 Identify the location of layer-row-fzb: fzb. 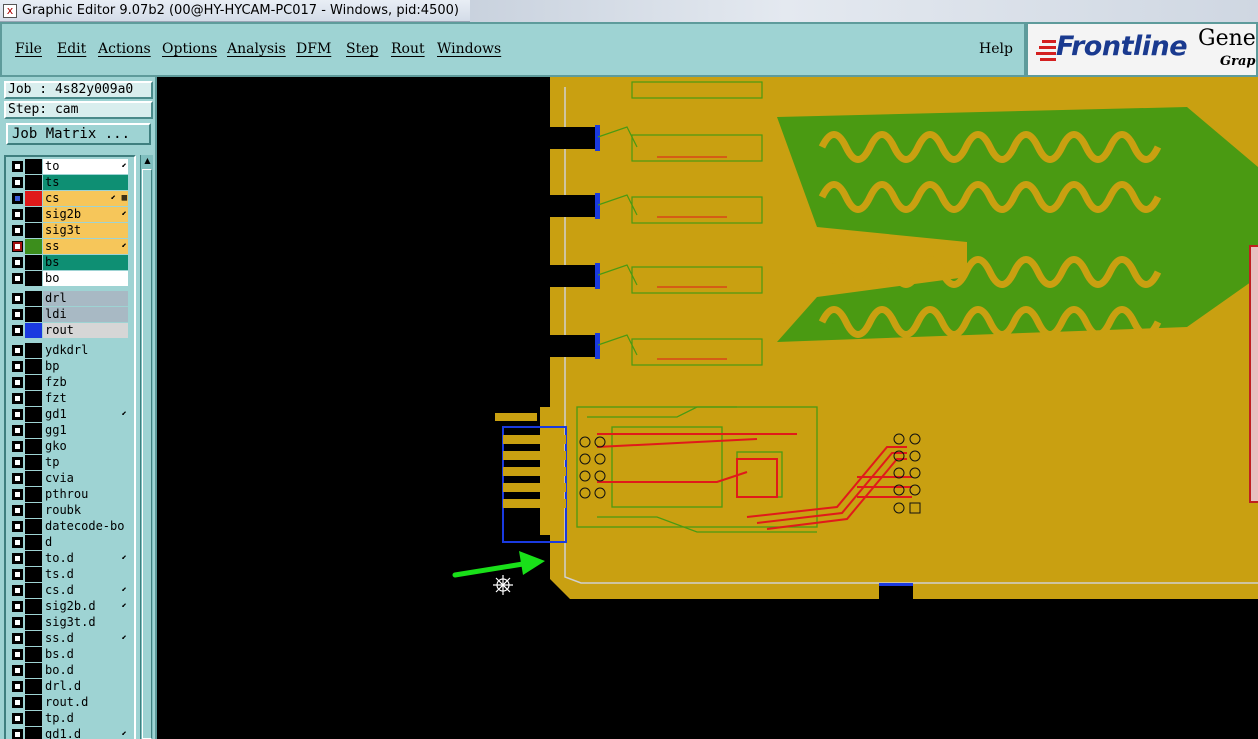
(68, 382).